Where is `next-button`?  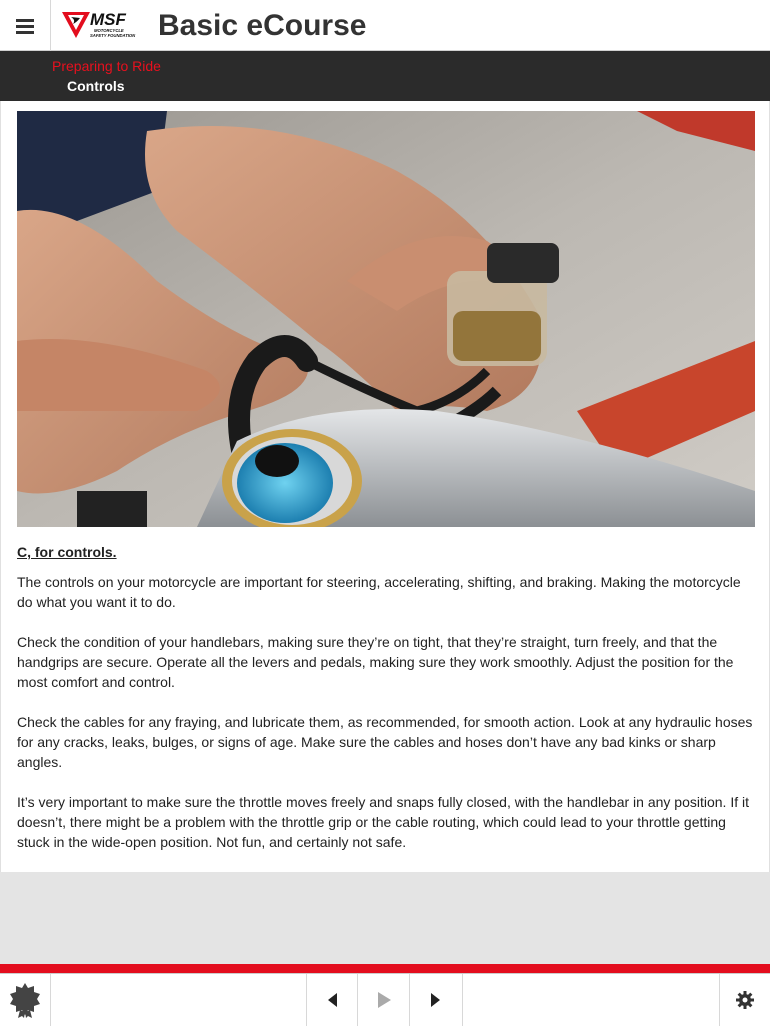 next-button is located at coordinates (436, 1000).